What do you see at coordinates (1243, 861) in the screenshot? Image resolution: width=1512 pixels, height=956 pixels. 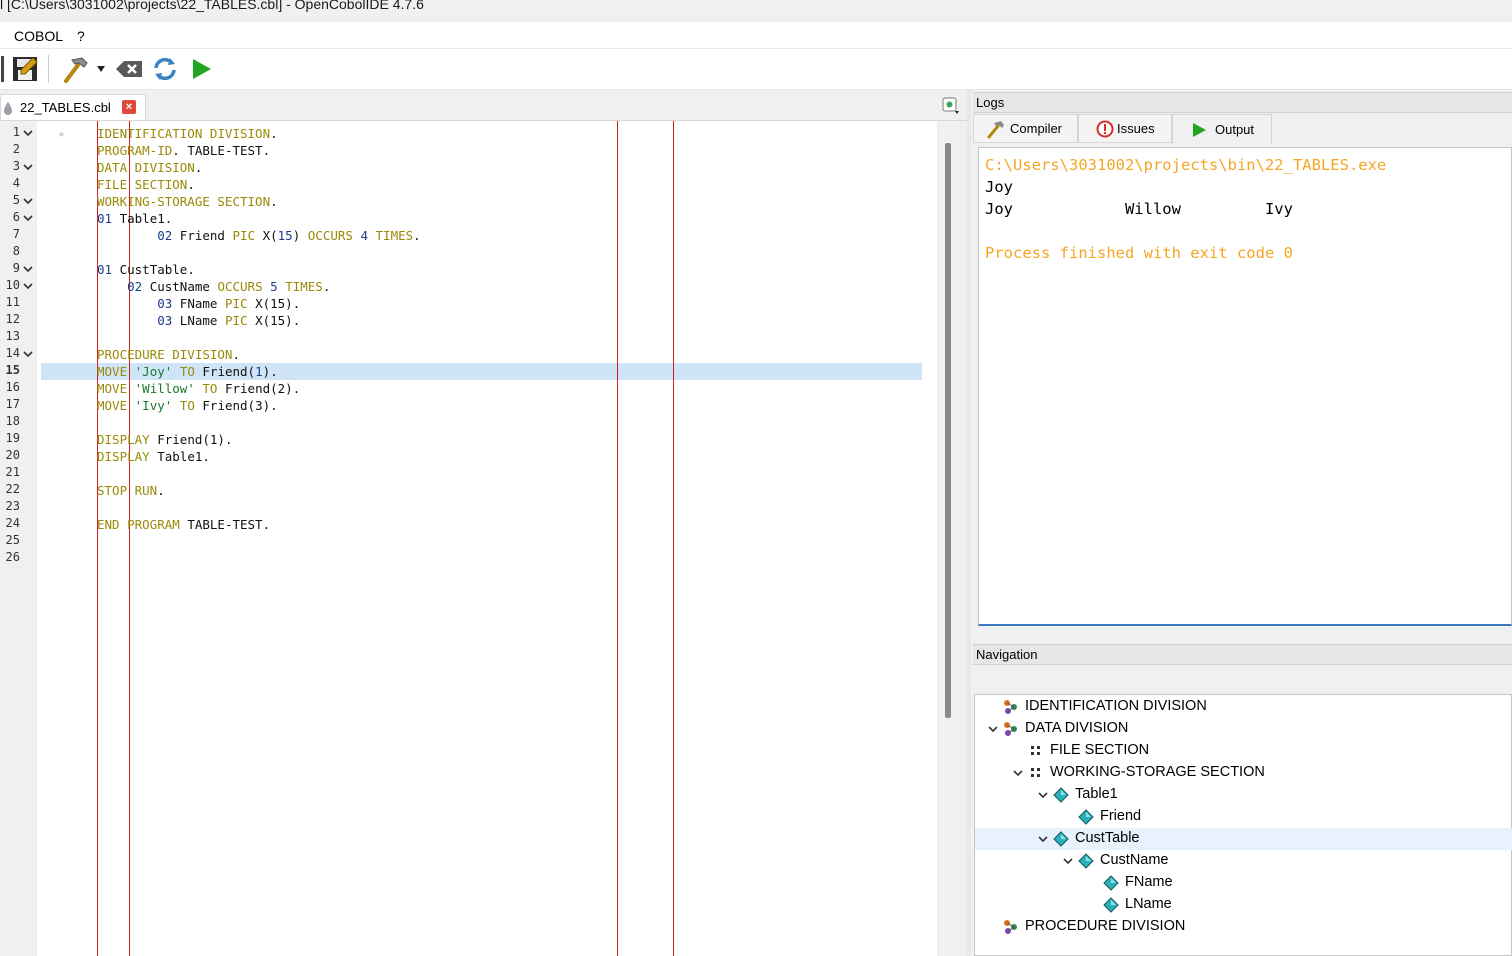 I see `tree-item: CustName` at bounding box center [1243, 861].